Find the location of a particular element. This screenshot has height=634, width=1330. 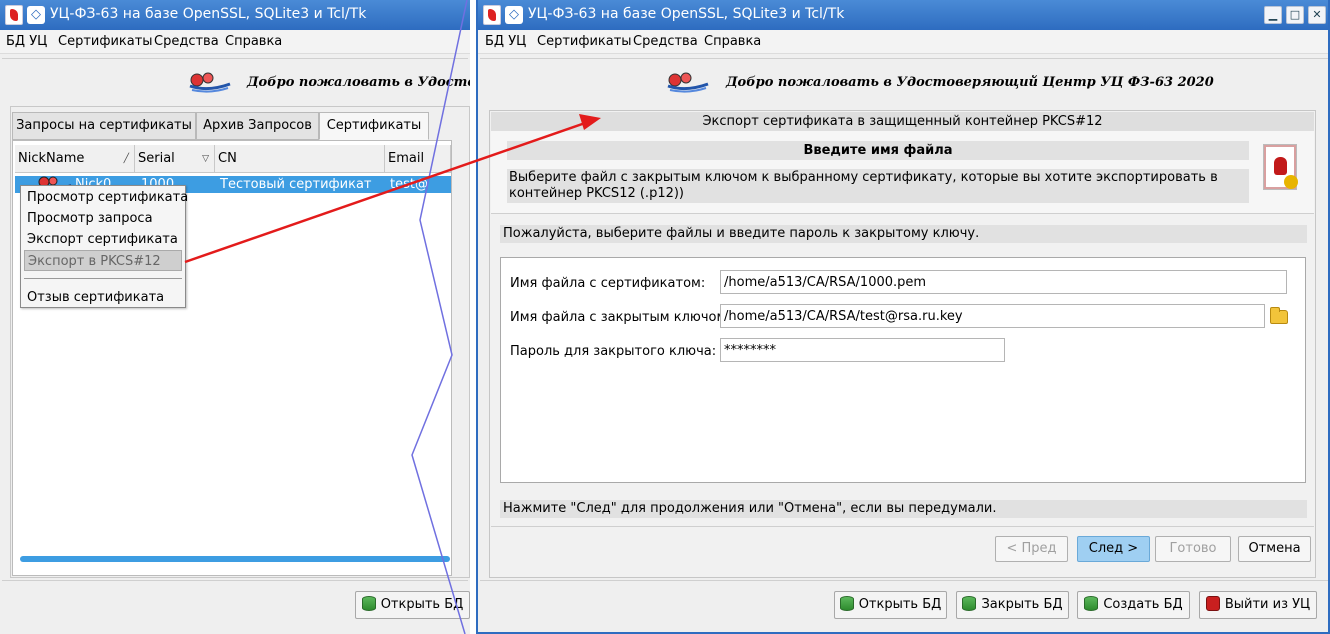

arrow-head-icon is located at coordinates (590, 122).